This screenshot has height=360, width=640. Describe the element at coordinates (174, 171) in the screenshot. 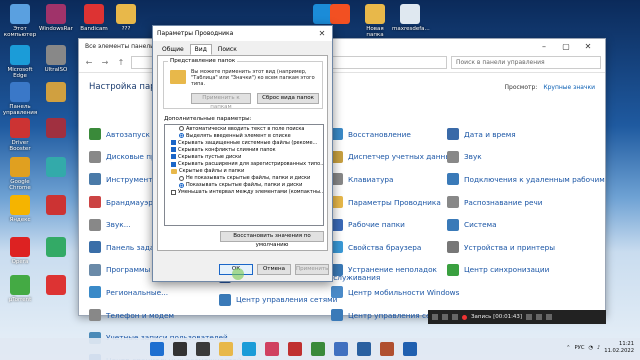

I see `folder-icon` at that location.